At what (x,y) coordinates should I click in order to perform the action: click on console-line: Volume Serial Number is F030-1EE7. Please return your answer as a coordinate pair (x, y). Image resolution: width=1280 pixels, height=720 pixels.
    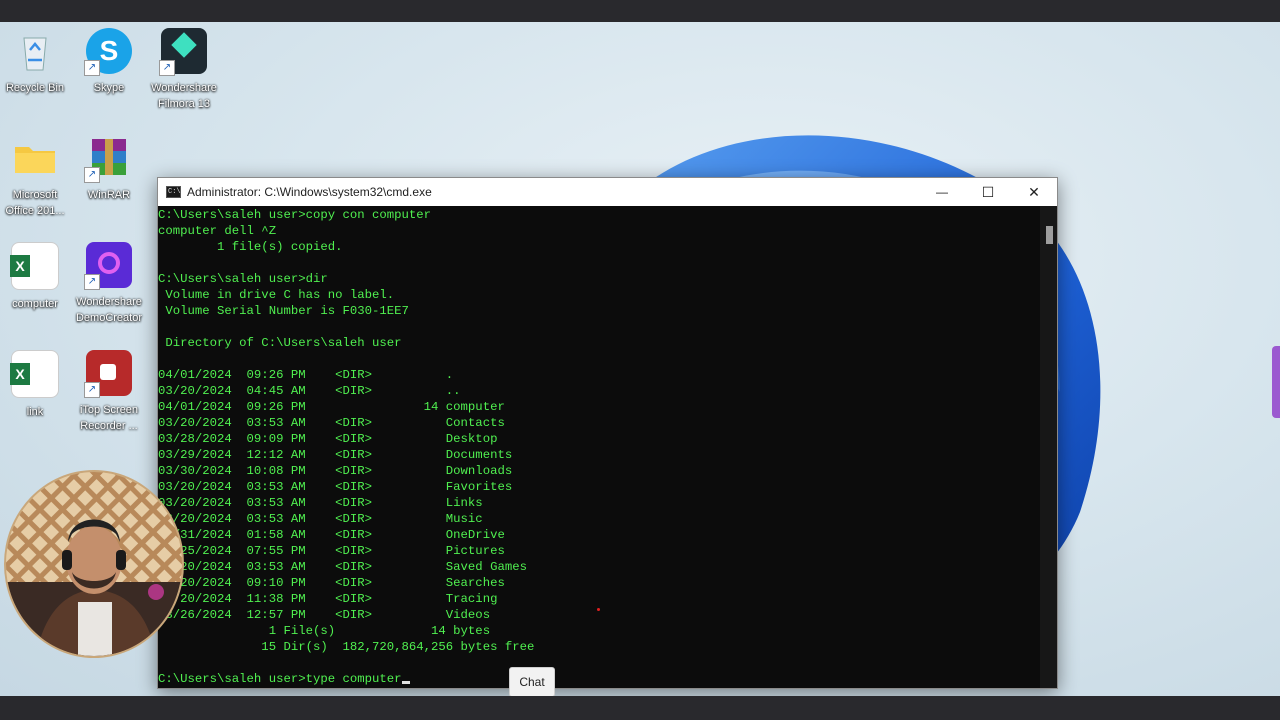
    Looking at the image, I should click on (283, 311).